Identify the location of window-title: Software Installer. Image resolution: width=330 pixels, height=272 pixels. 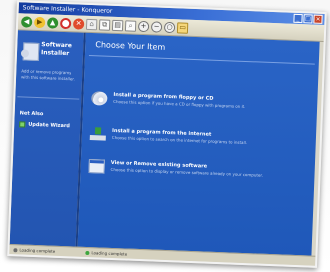
(49, 9).